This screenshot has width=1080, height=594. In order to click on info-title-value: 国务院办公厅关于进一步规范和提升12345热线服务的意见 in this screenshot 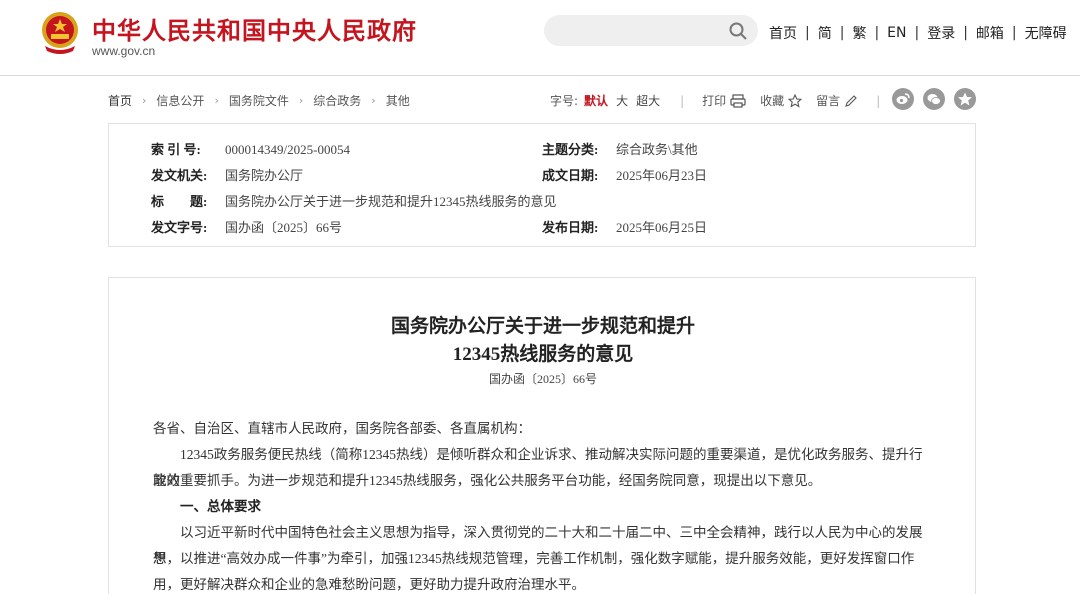, I will do `click(391, 201)`.